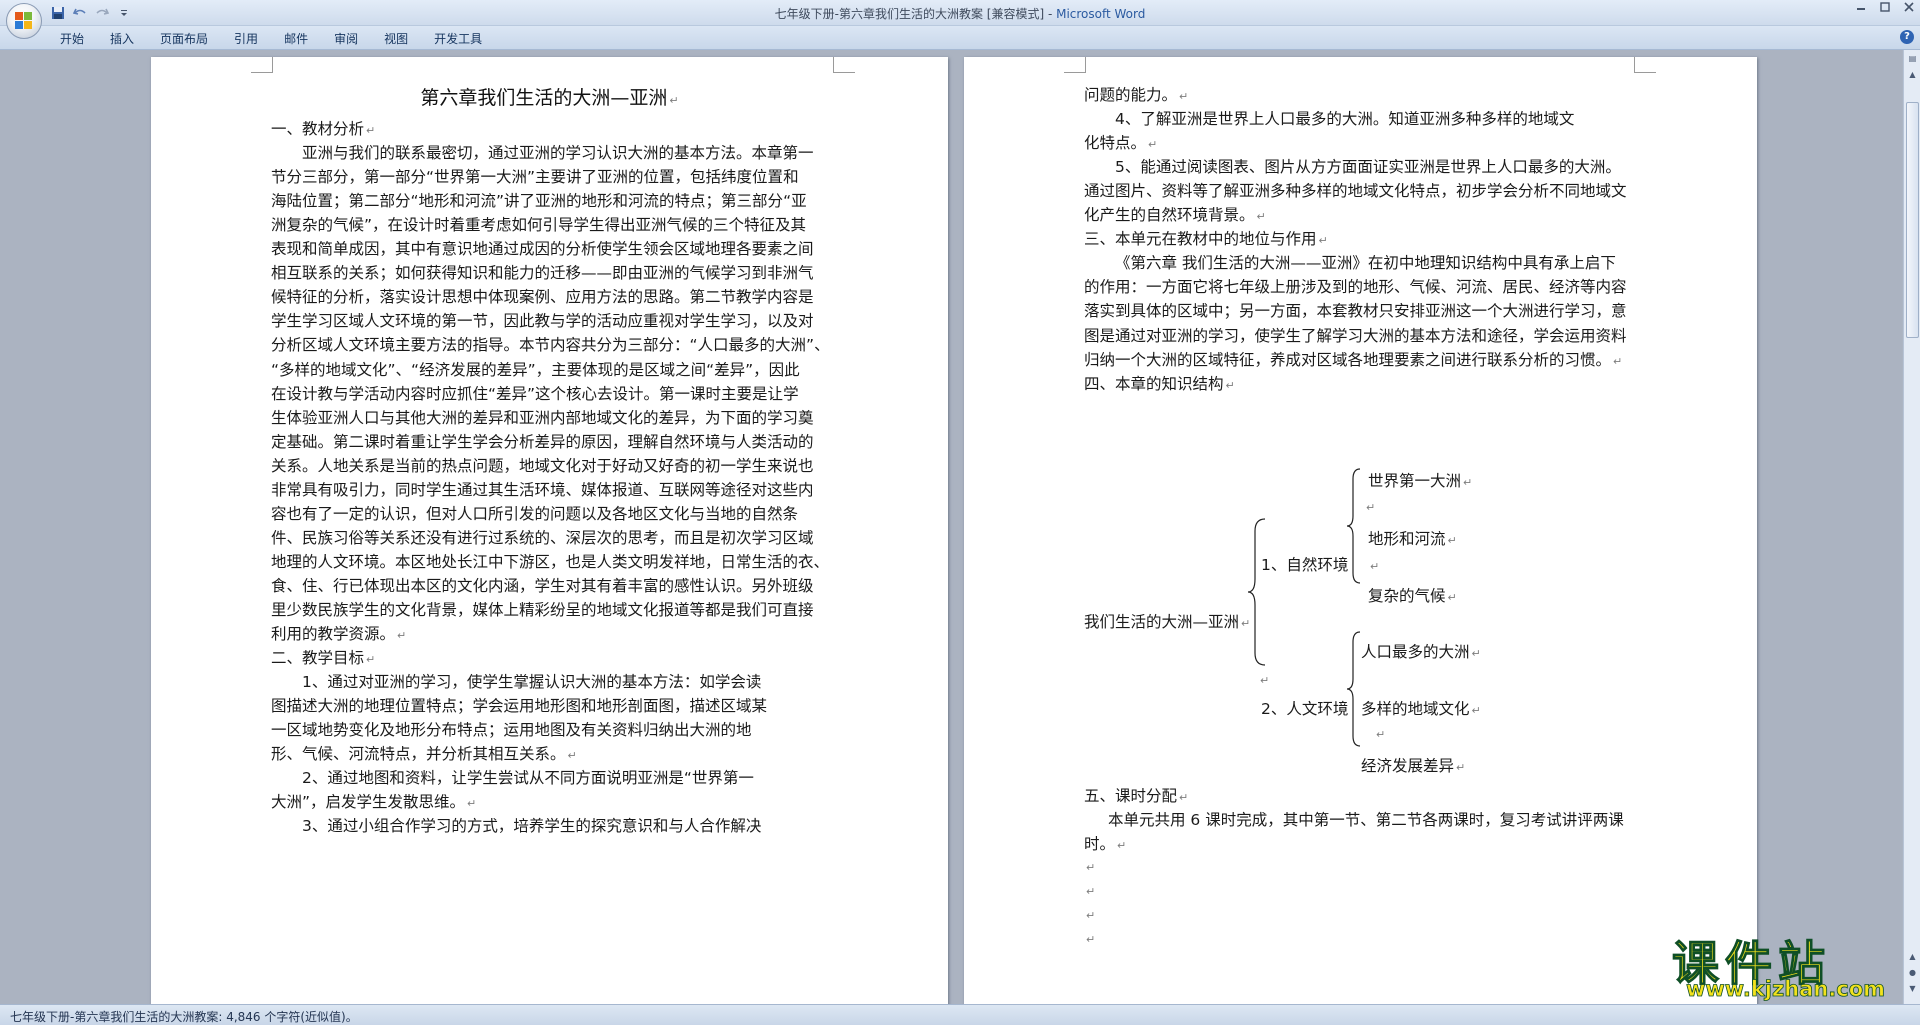  I want to click on item-diverse-culture: 多样的地域文化 ↵, so click(1421, 709).